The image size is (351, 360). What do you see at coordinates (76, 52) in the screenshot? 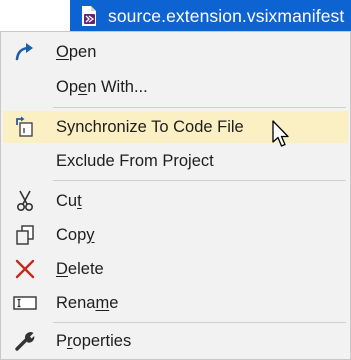
I see `menu-item-open-label: Open` at bounding box center [76, 52].